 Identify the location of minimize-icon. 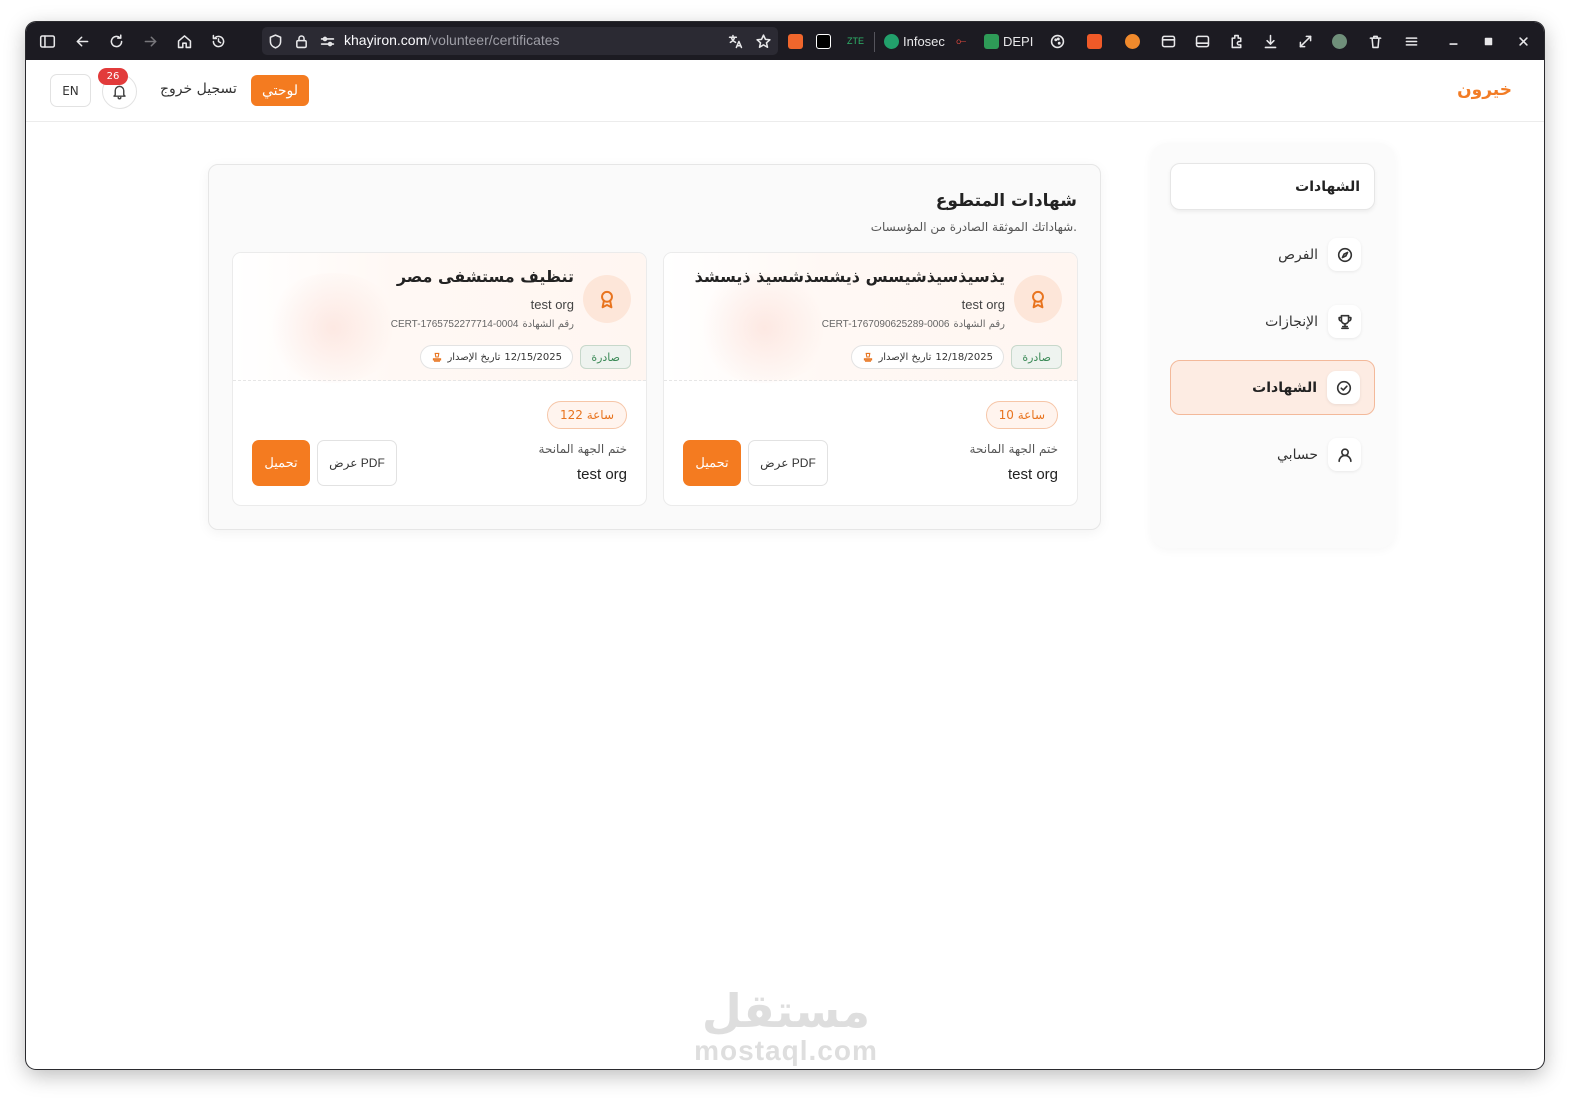
(1453, 41).